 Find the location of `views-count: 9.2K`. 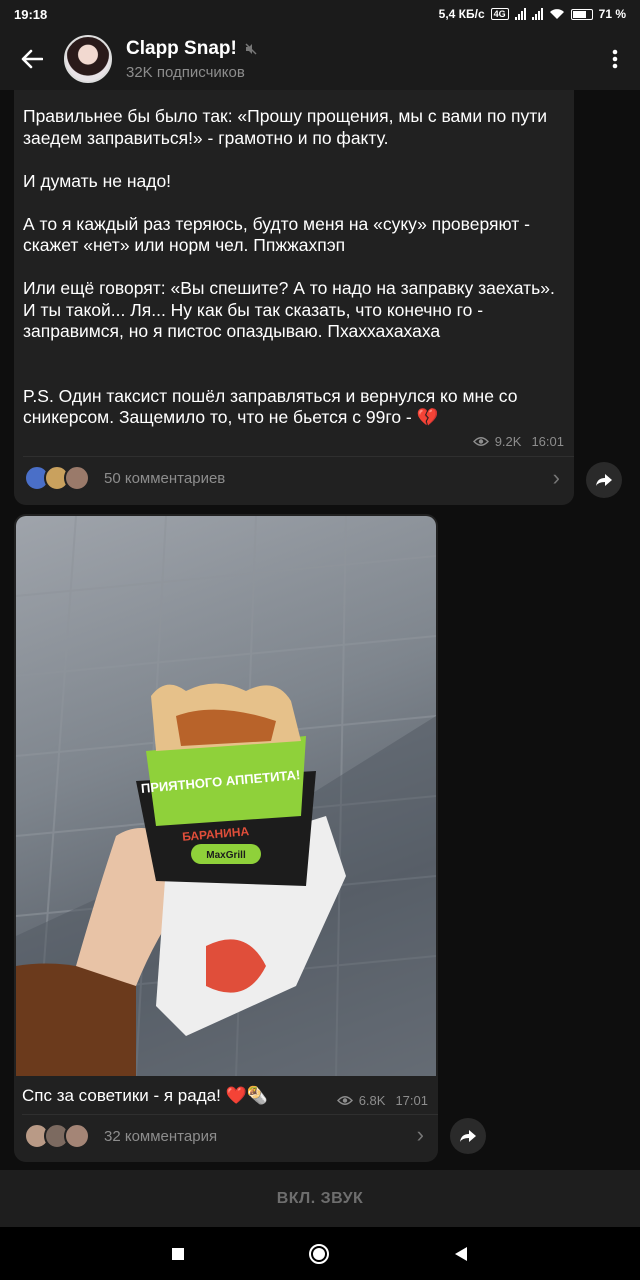

views-count: 9.2K is located at coordinates (508, 441).